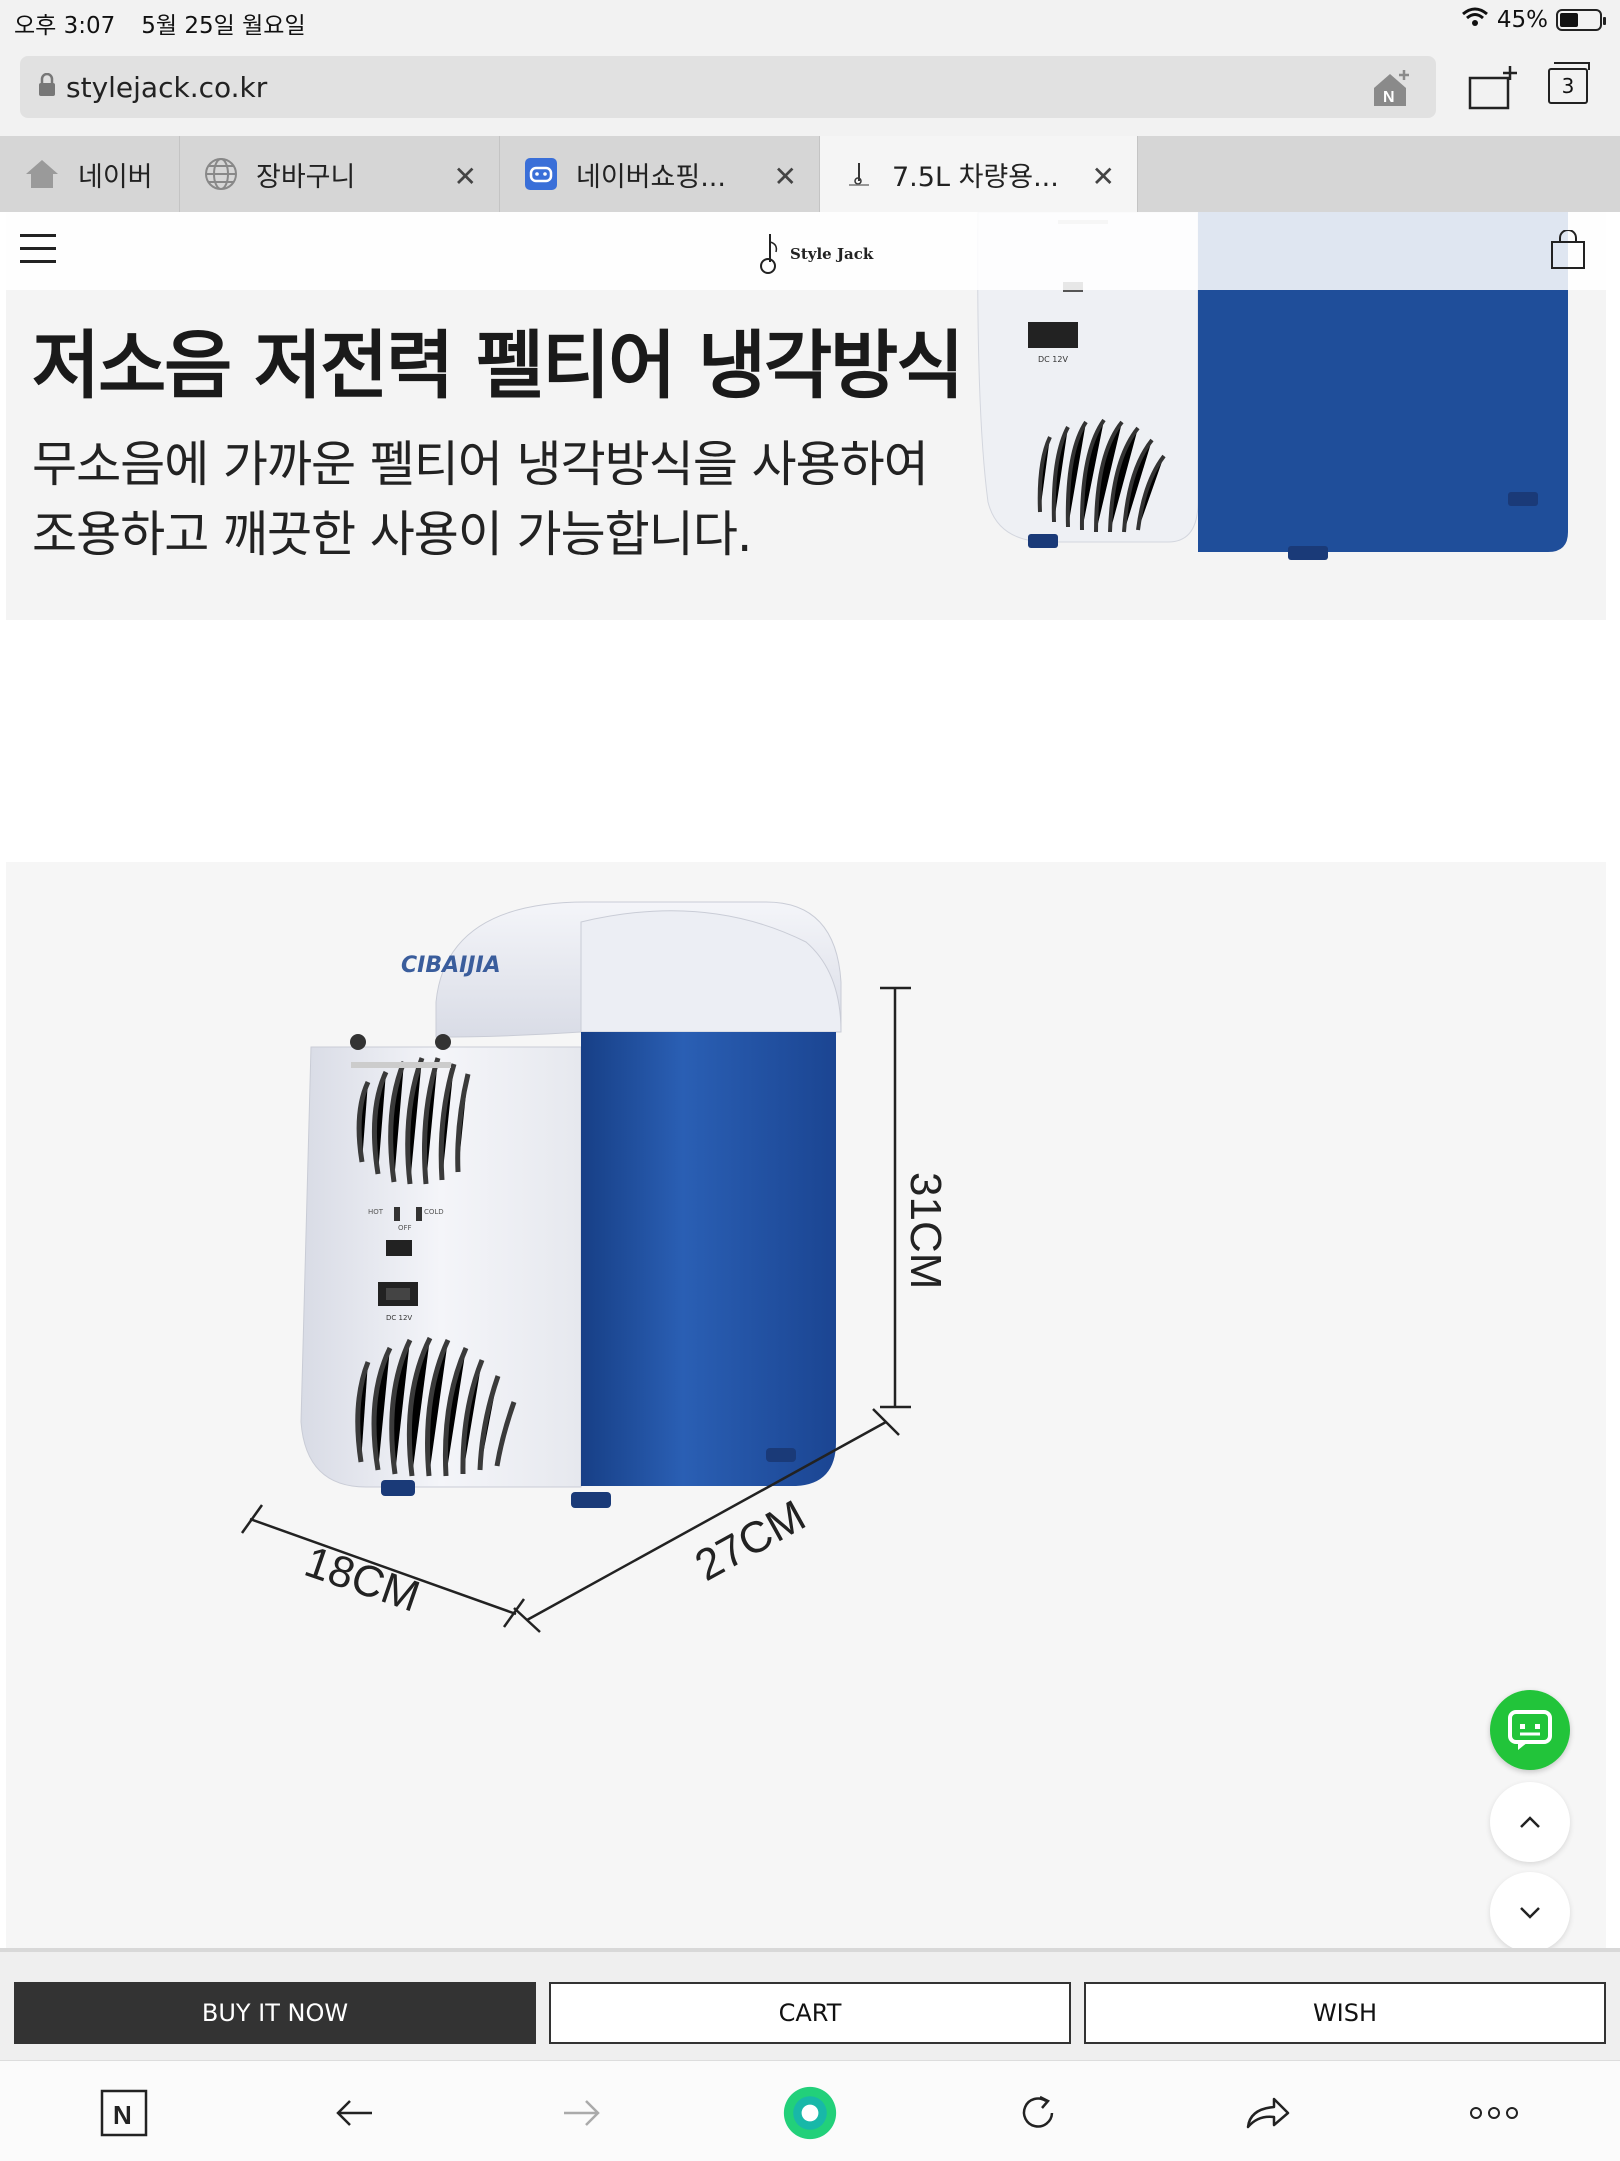 This screenshot has width=1620, height=2161. I want to click on tab-cart: 장바구니 ✕, so click(340, 174).